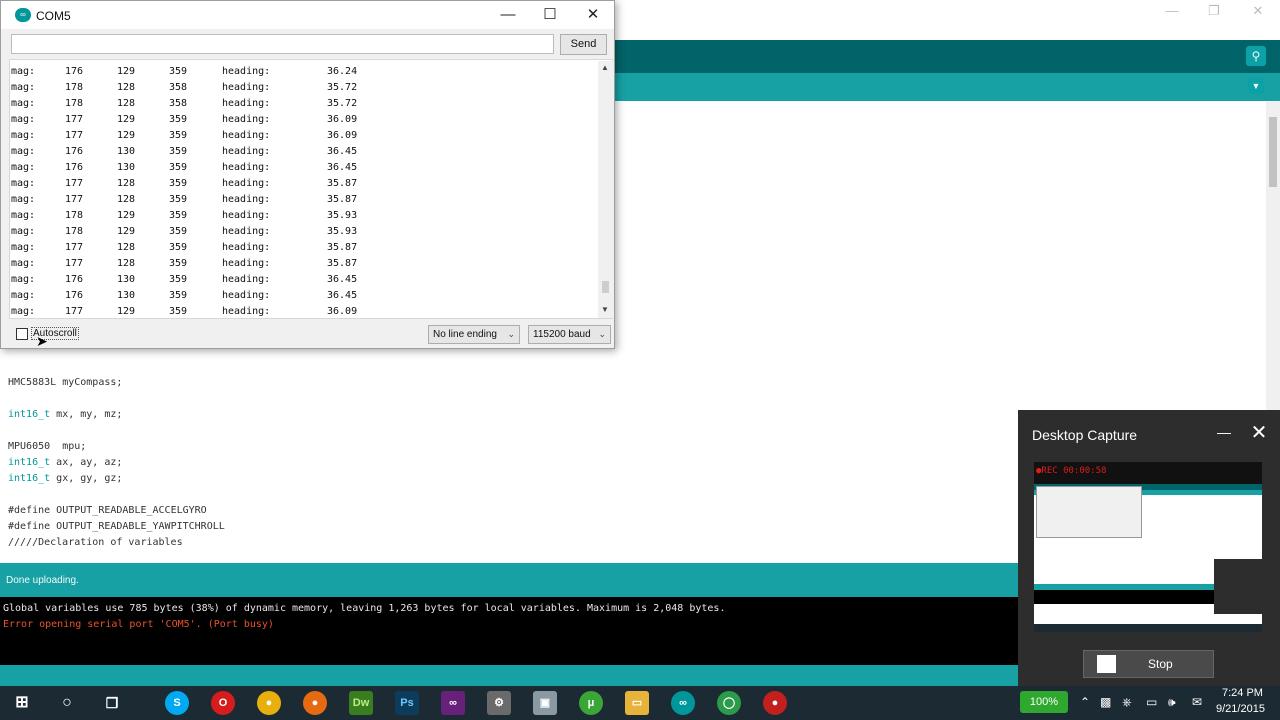 Image resolution: width=1280 pixels, height=720 pixels. I want to click on serial-monitor-titlebar: ∞ COM5 — ☐ ✕, so click(307, 15).